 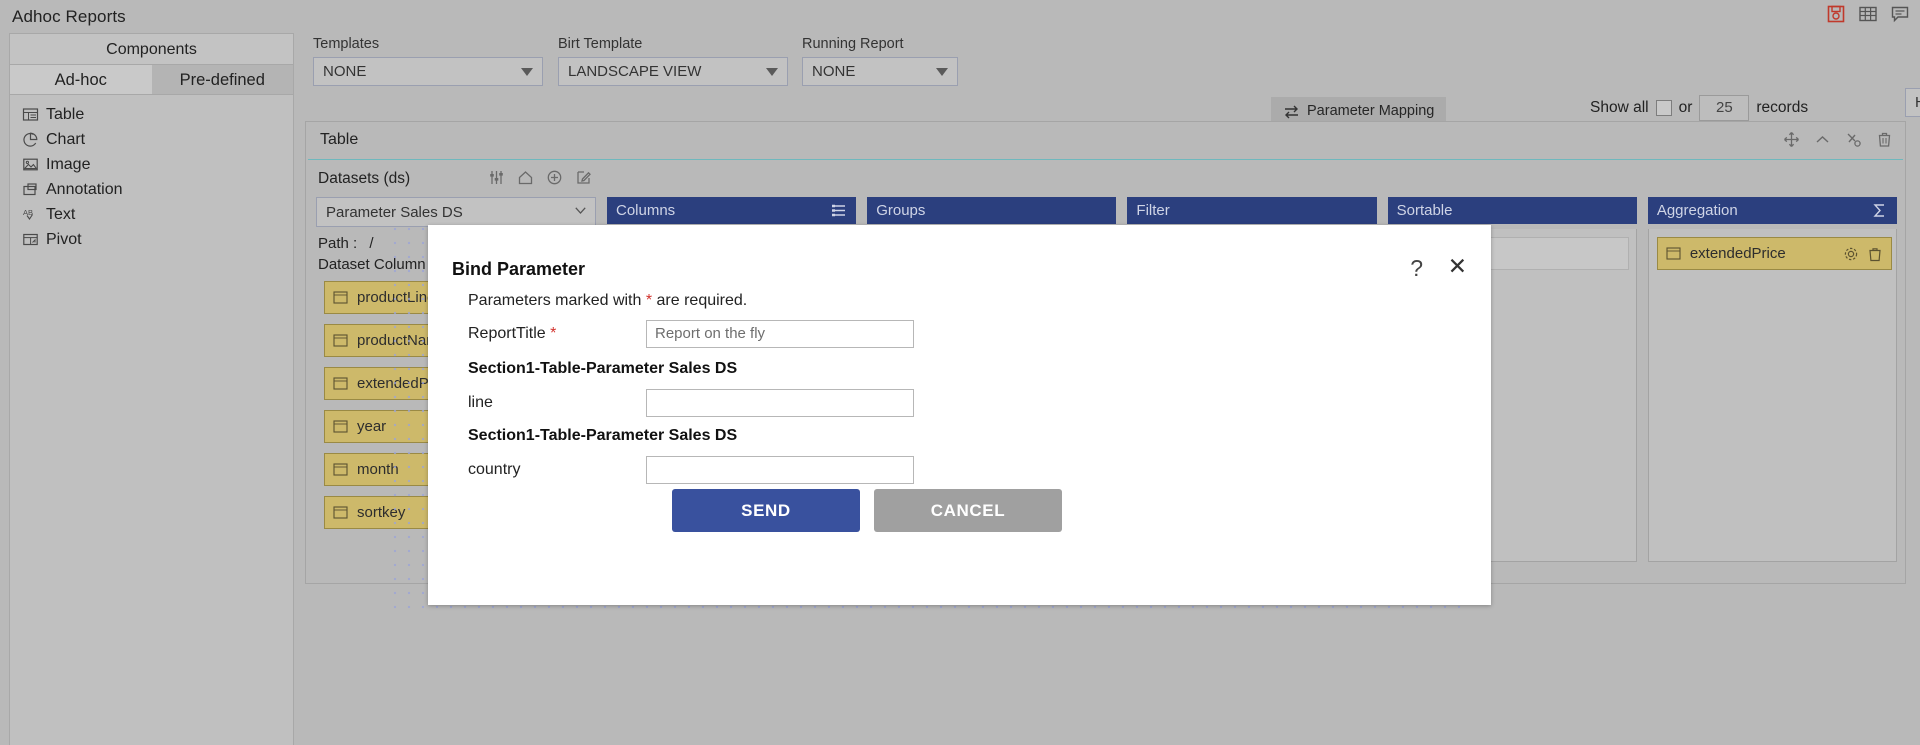 I want to click on report-title-row: ReportTitle * Report on the fly, so click(x=691, y=334).